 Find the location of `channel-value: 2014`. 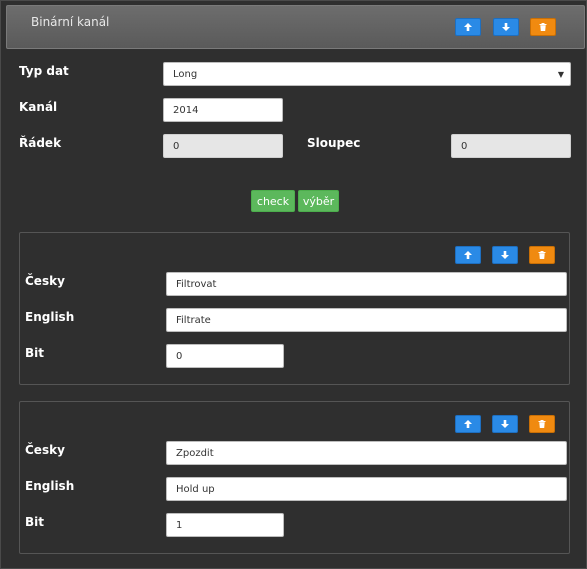

channel-value: 2014 is located at coordinates (186, 110).